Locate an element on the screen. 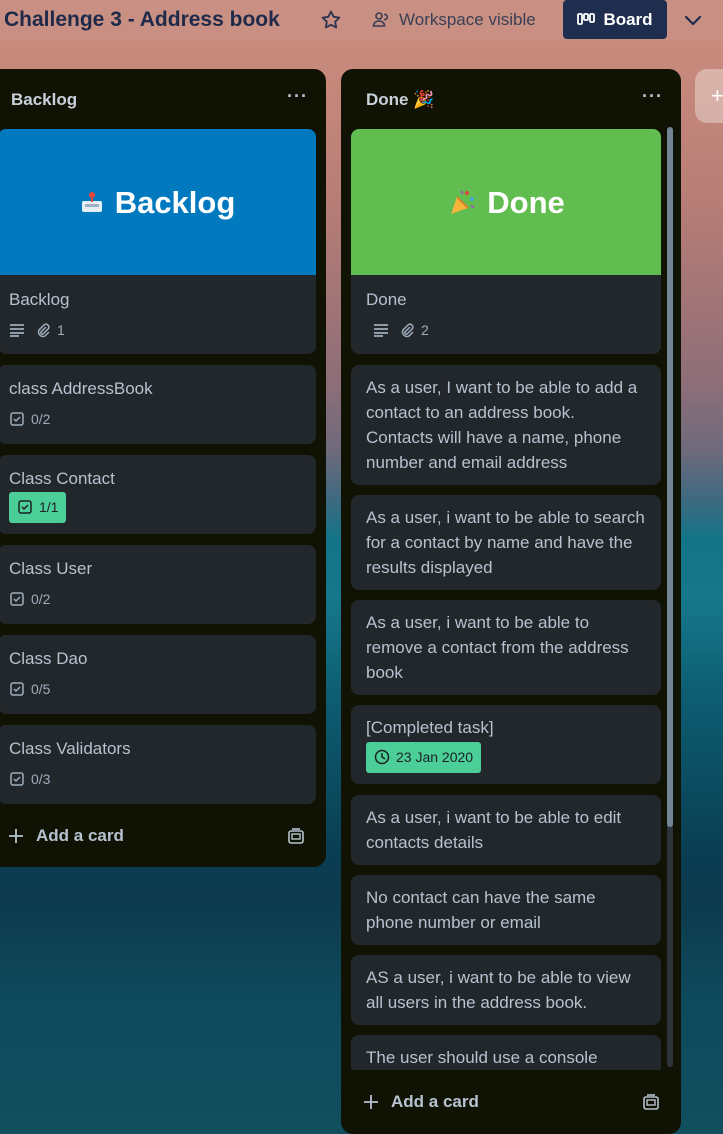 This screenshot has width=723, height=1134. list-item: Backlog Backlog 1 is located at coordinates (158, 241).